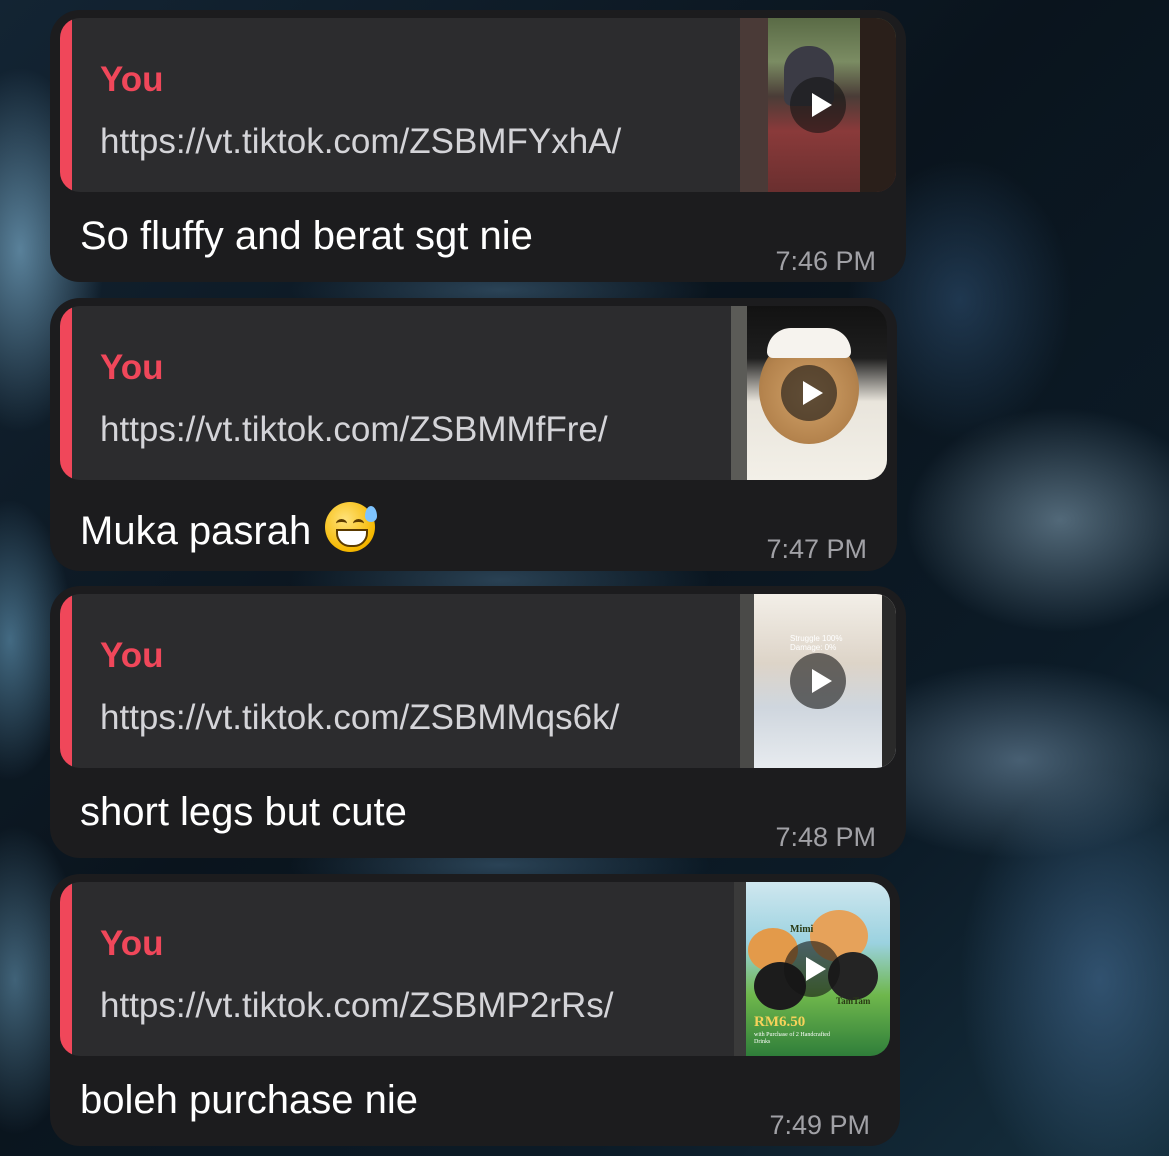 The width and height of the screenshot is (1169, 1156). Describe the element at coordinates (243, 812) in the screenshot. I see `message-text: short legs but cute` at that location.